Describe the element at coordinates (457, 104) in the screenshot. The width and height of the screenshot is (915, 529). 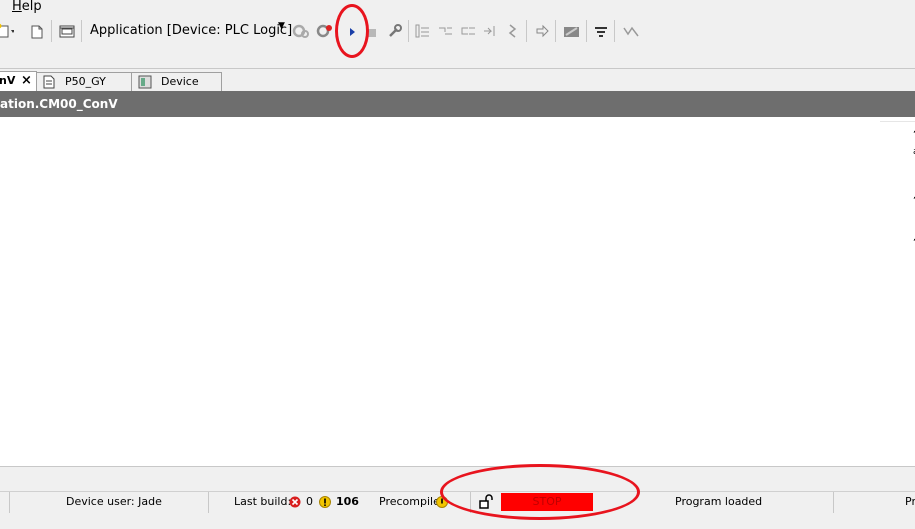
I see `editor-title-bar: ation.CM00_ConV` at that location.